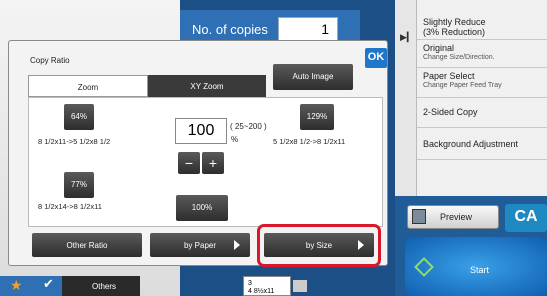 This screenshot has height=296, width=547. I want to click on tab-xy-zoom: XY Zoom, so click(207, 86).